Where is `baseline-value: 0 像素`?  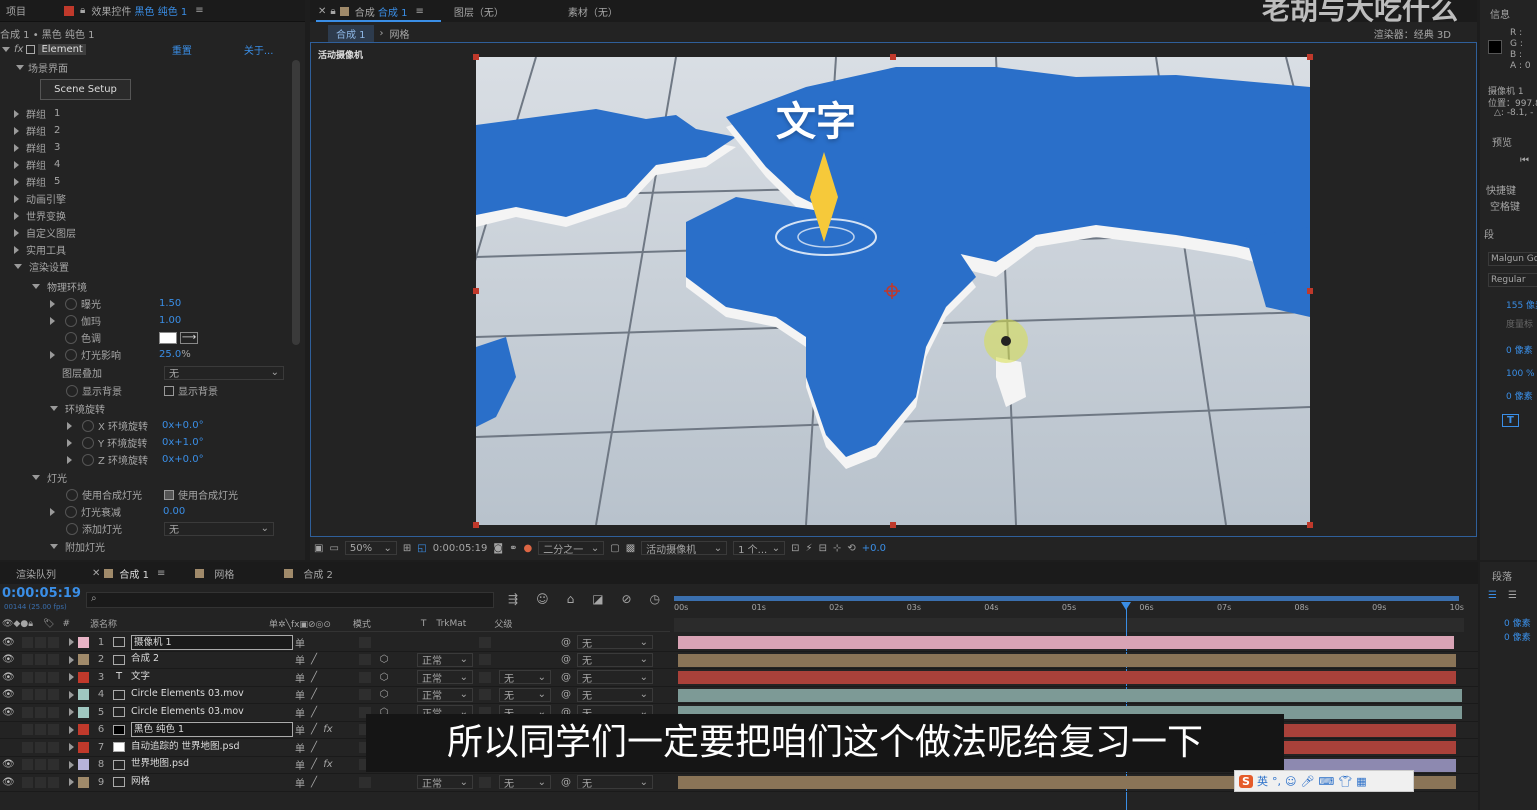
baseline-value: 0 像素 is located at coordinates (1519, 395).